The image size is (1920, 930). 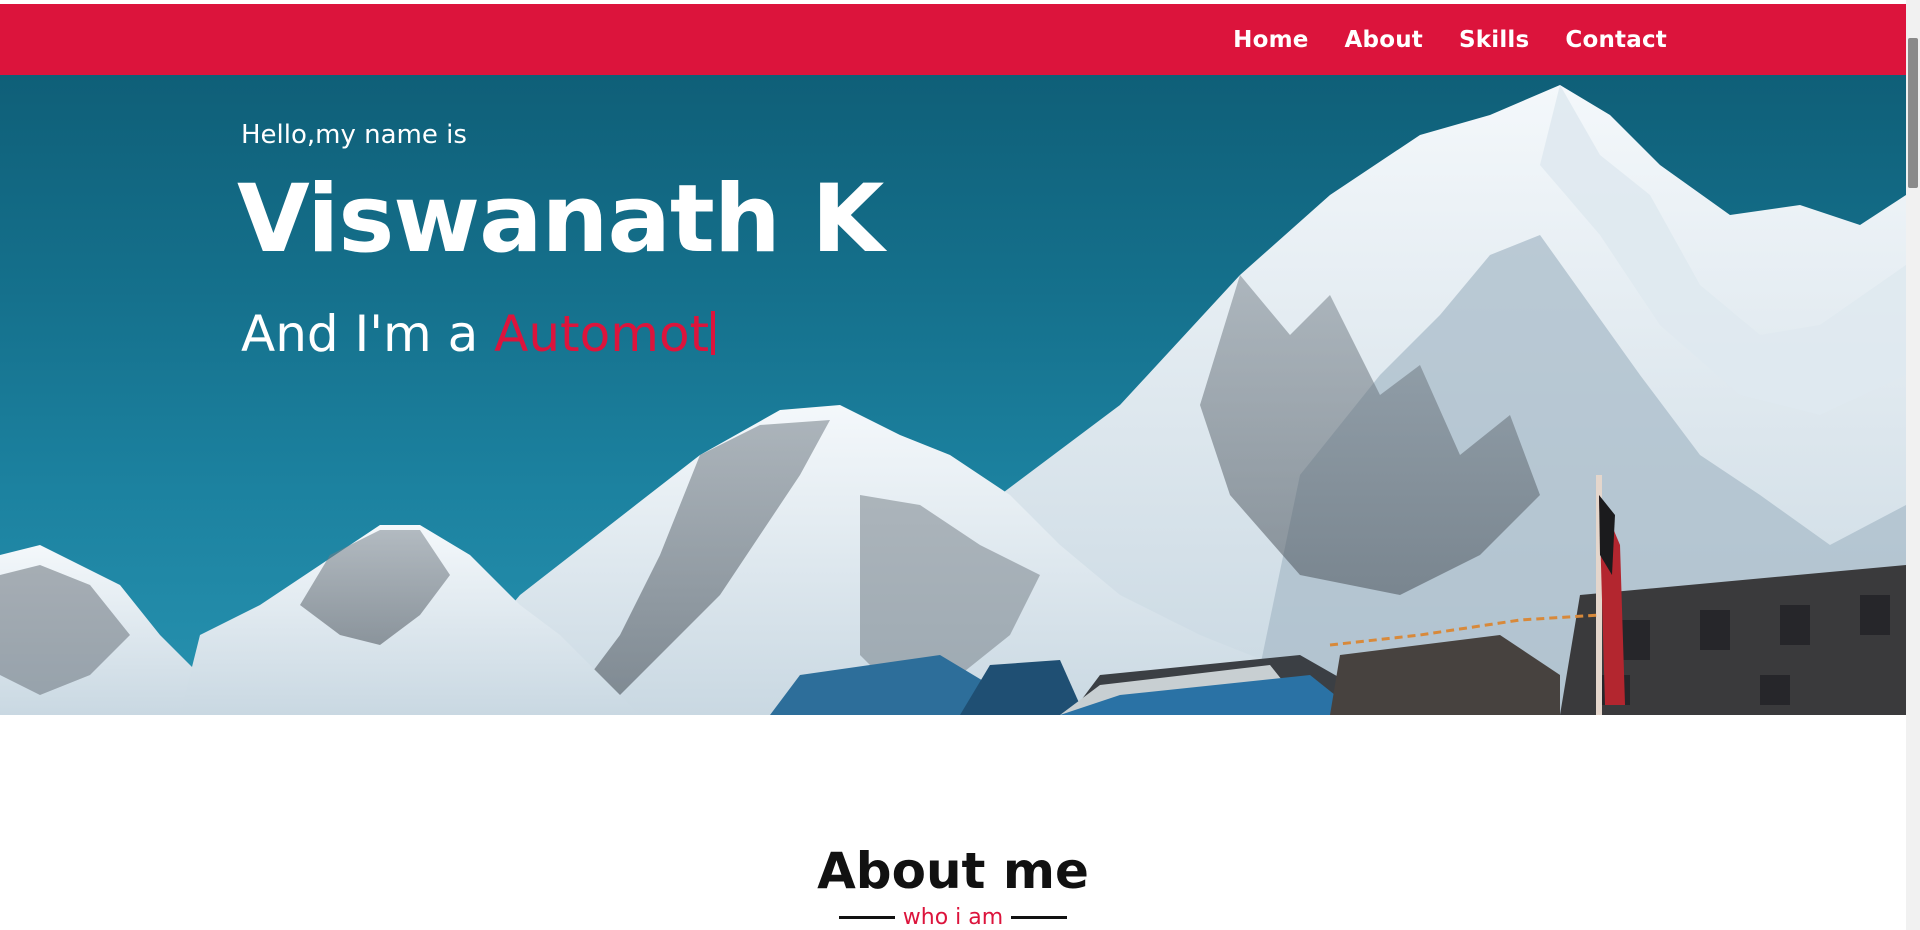 What do you see at coordinates (1384, 40) in the screenshot?
I see `nav-about-link: About` at bounding box center [1384, 40].